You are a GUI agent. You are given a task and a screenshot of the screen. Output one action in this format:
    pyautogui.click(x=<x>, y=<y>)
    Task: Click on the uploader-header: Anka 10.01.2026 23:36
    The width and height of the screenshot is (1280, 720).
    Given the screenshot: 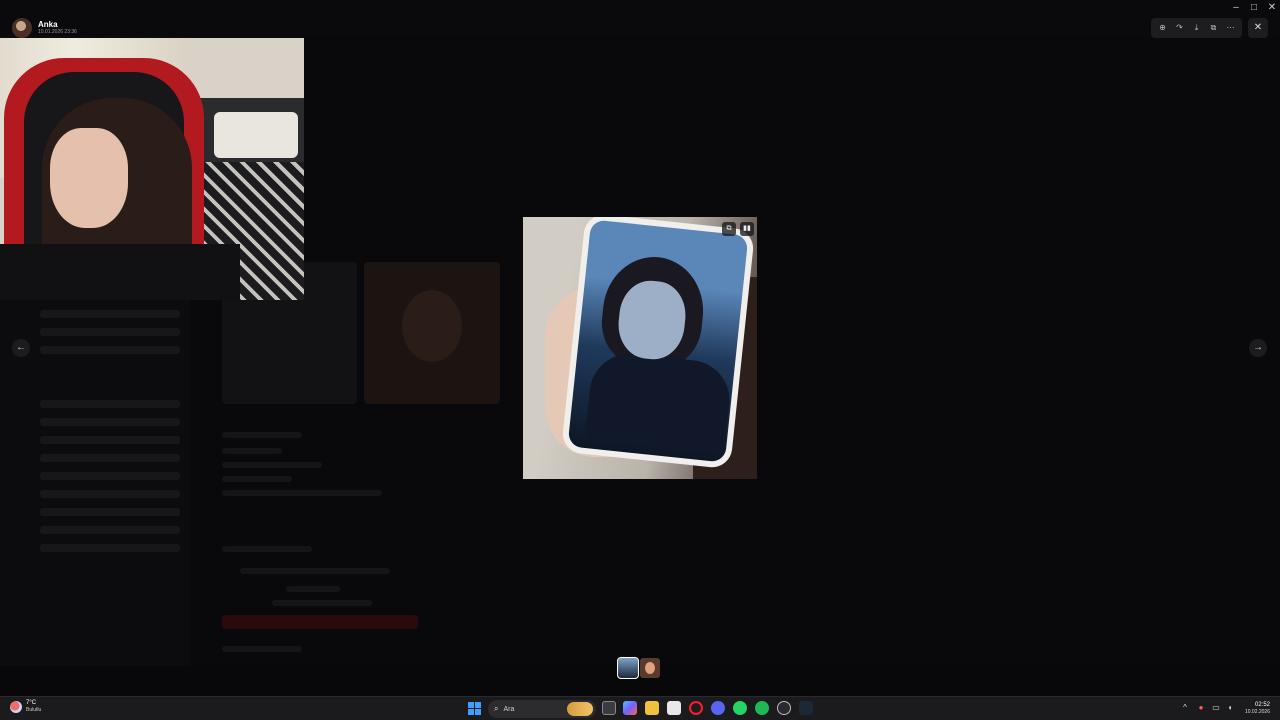 What is the action you would take?
    pyautogui.click(x=44, y=28)
    